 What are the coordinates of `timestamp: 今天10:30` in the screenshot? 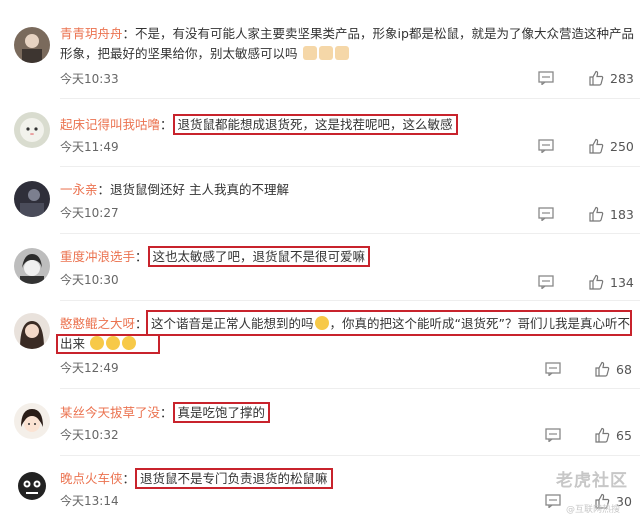 It's located at (89, 280).